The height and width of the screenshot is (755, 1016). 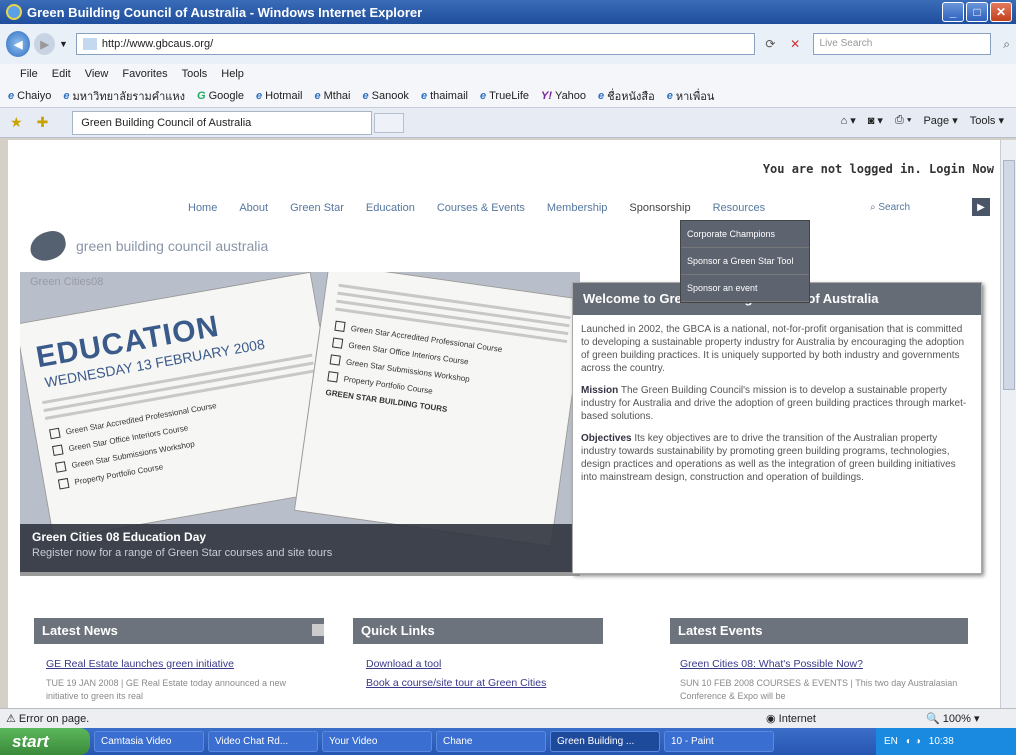 What do you see at coordinates (14, 12) in the screenshot?
I see `internet-explorer-icon` at bounding box center [14, 12].